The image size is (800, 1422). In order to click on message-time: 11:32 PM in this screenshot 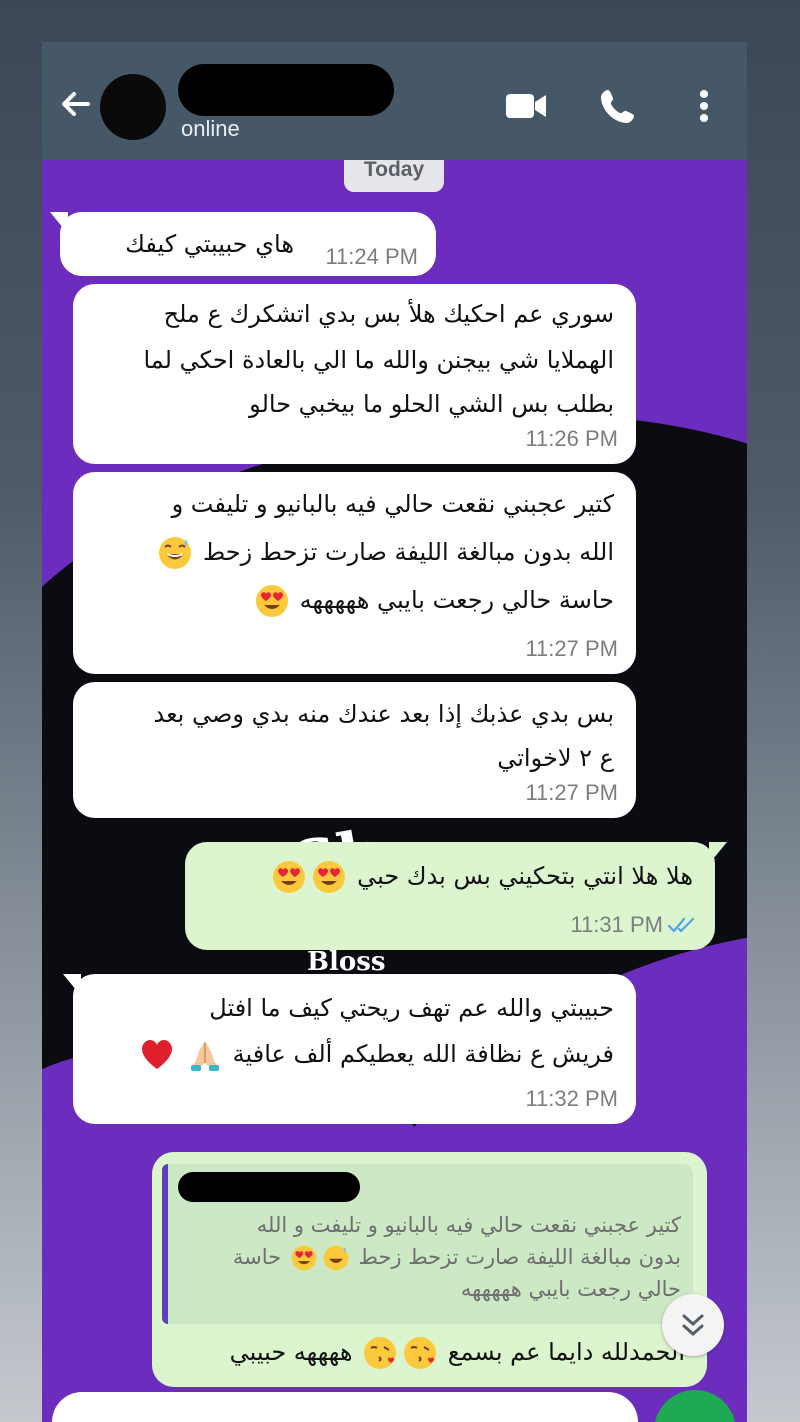, I will do `click(571, 1098)`.